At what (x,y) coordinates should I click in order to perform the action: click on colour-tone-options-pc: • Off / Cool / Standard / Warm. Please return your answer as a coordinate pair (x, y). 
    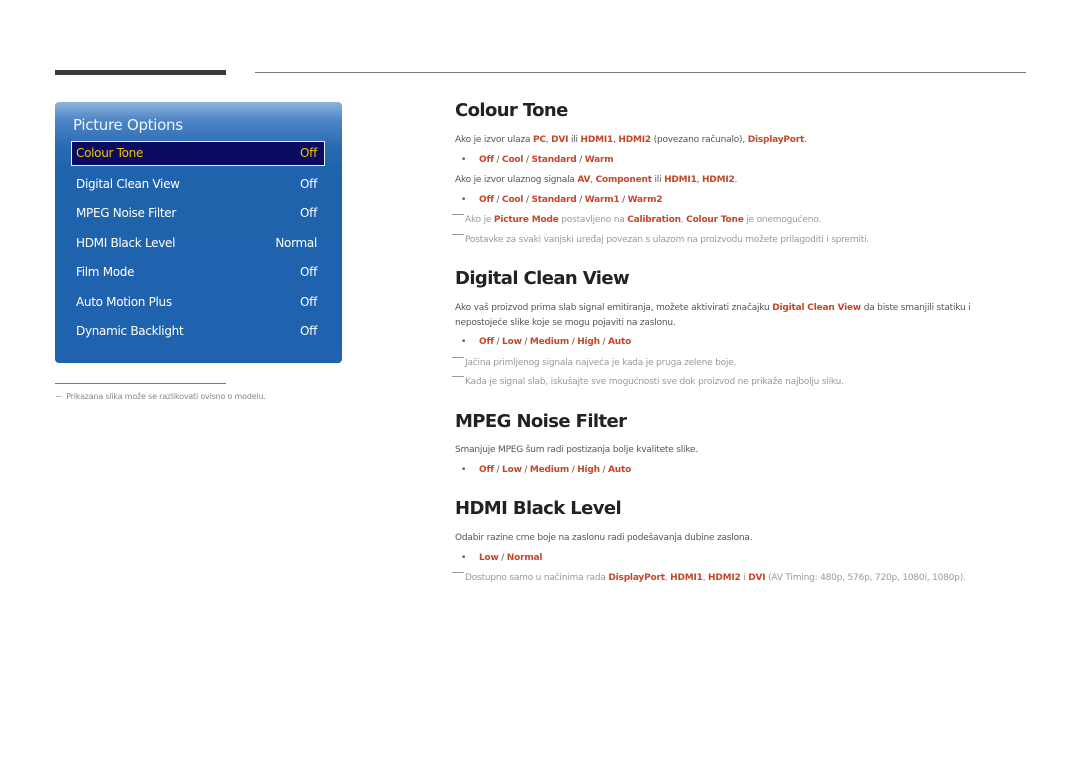
    Looking at the image, I should click on (534, 160).